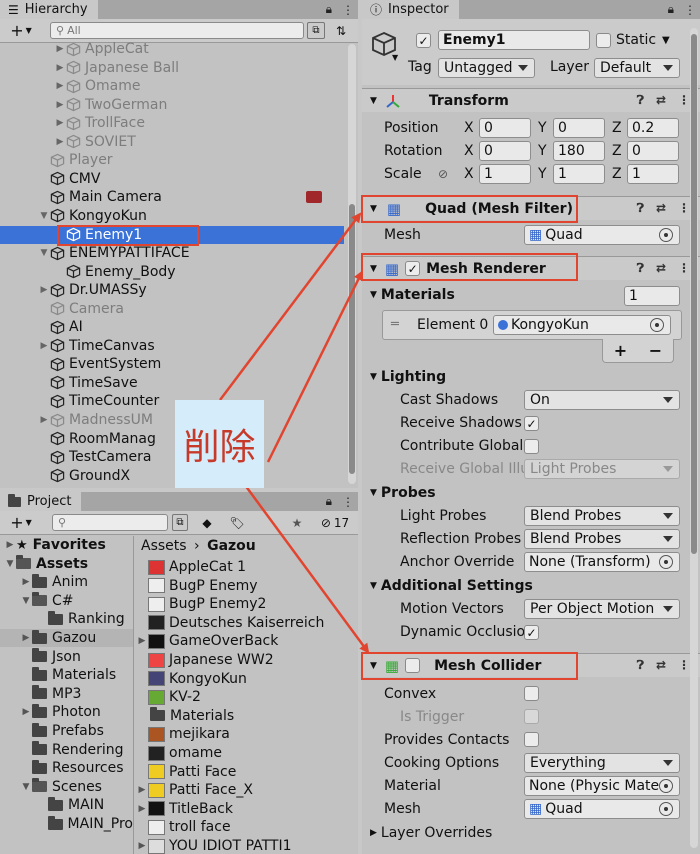  What do you see at coordinates (602, 539) in the screenshot?
I see `reflection-probes-dropdown: Blend Probes` at bounding box center [602, 539].